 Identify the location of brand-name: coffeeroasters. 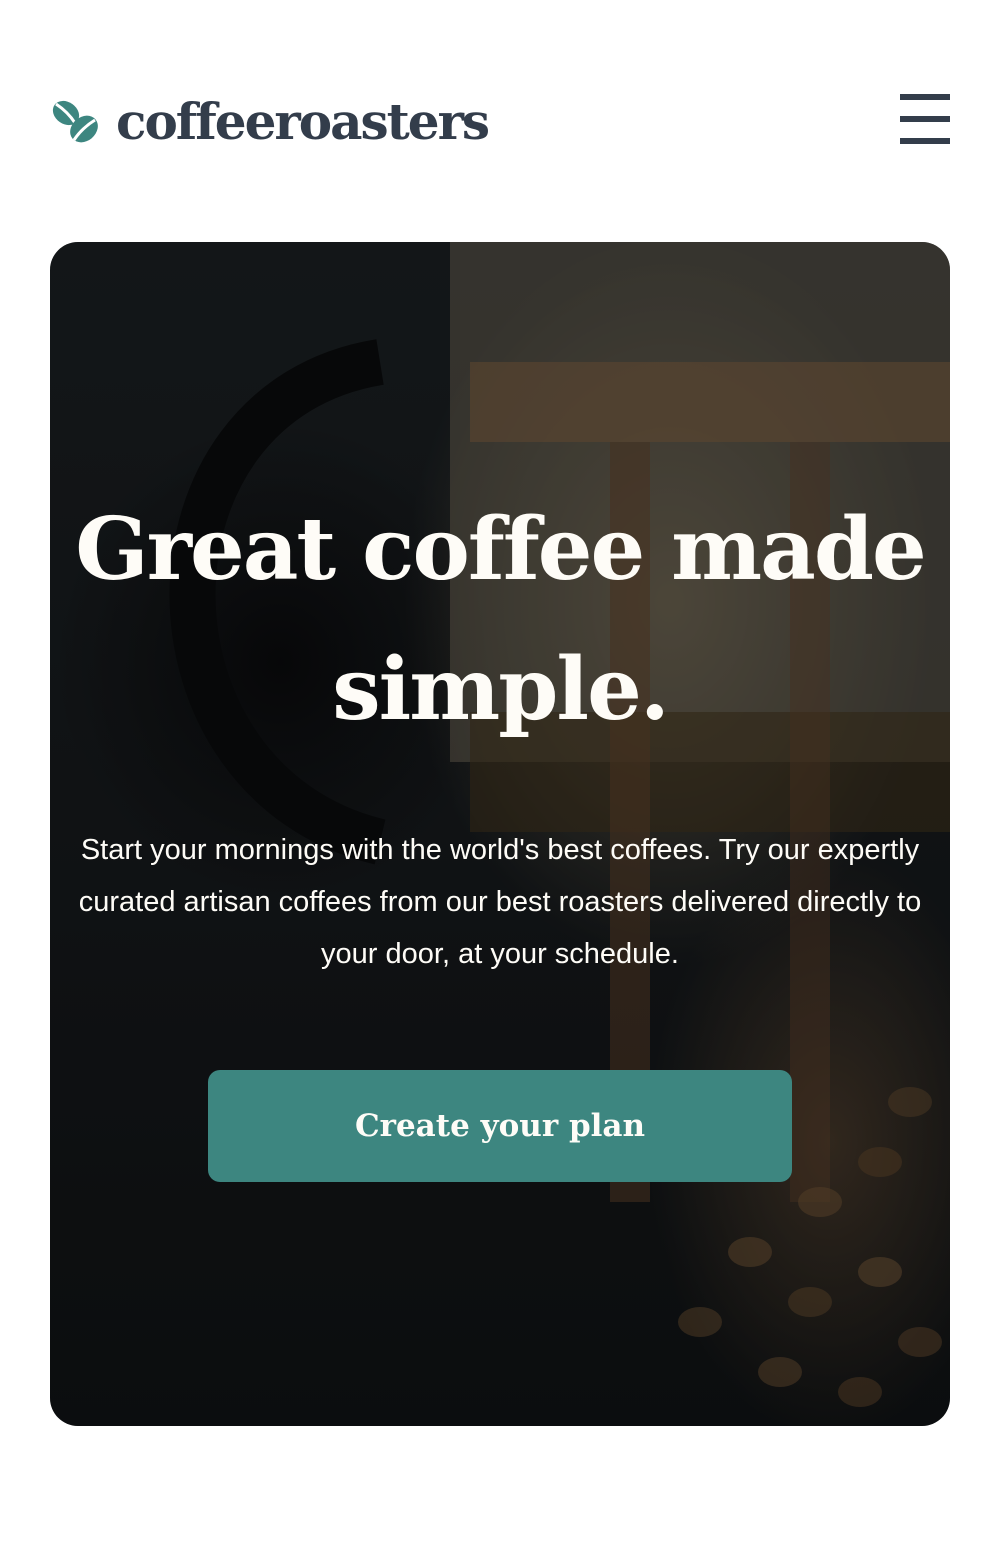
(303, 121).